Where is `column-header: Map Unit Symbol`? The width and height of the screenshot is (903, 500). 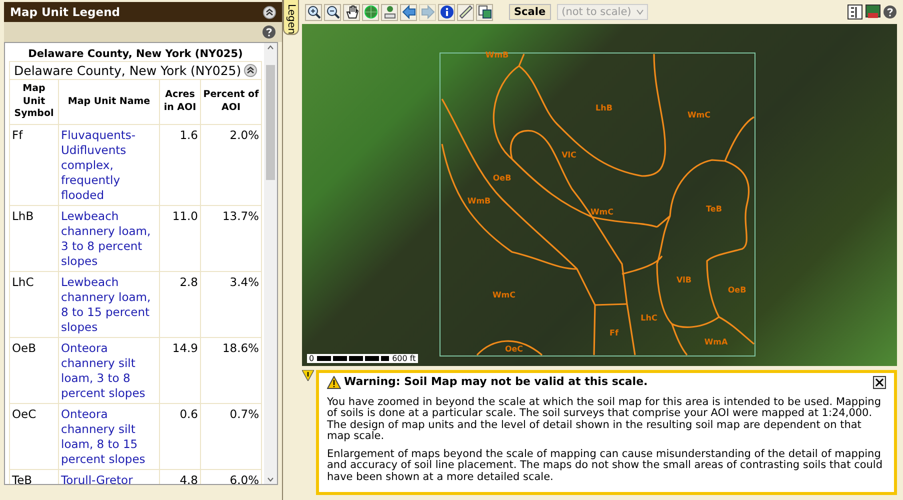 column-header: Map Unit Symbol is located at coordinates (34, 102).